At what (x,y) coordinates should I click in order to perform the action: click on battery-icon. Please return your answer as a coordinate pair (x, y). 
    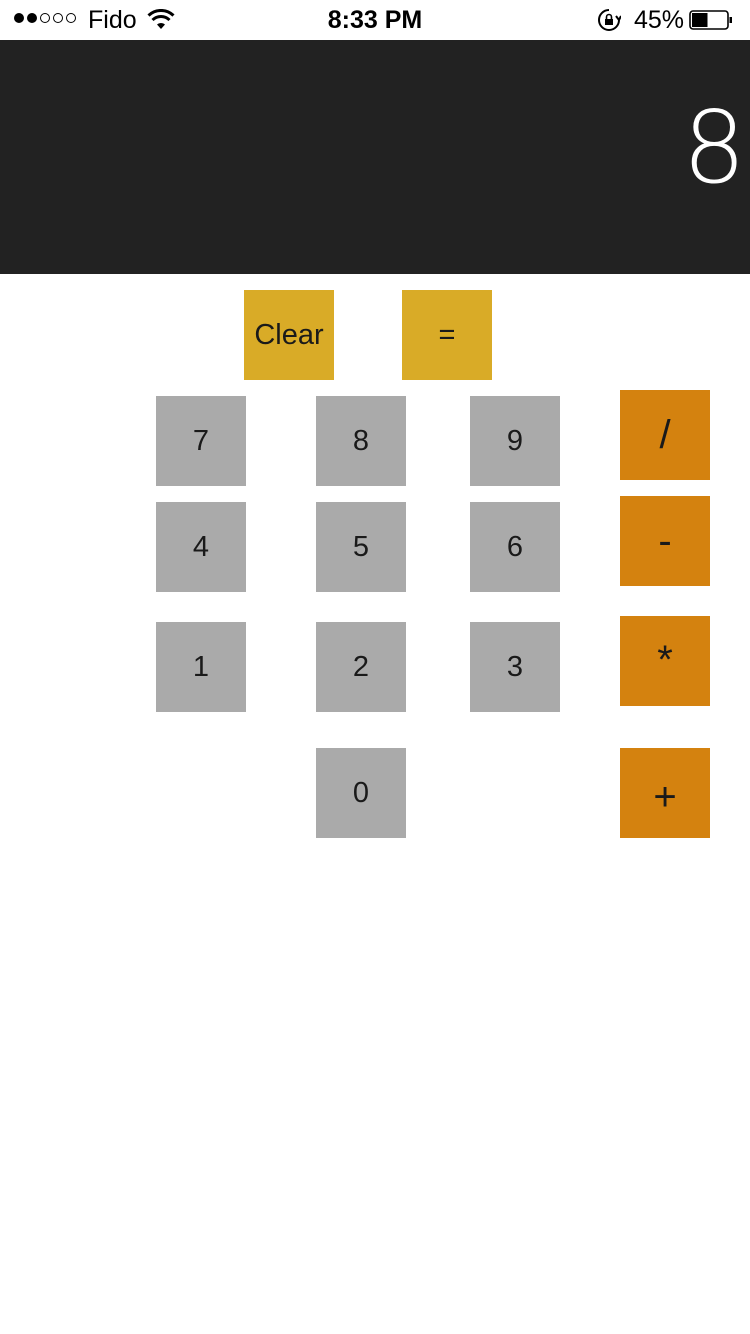
    Looking at the image, I should click on (710, 20).